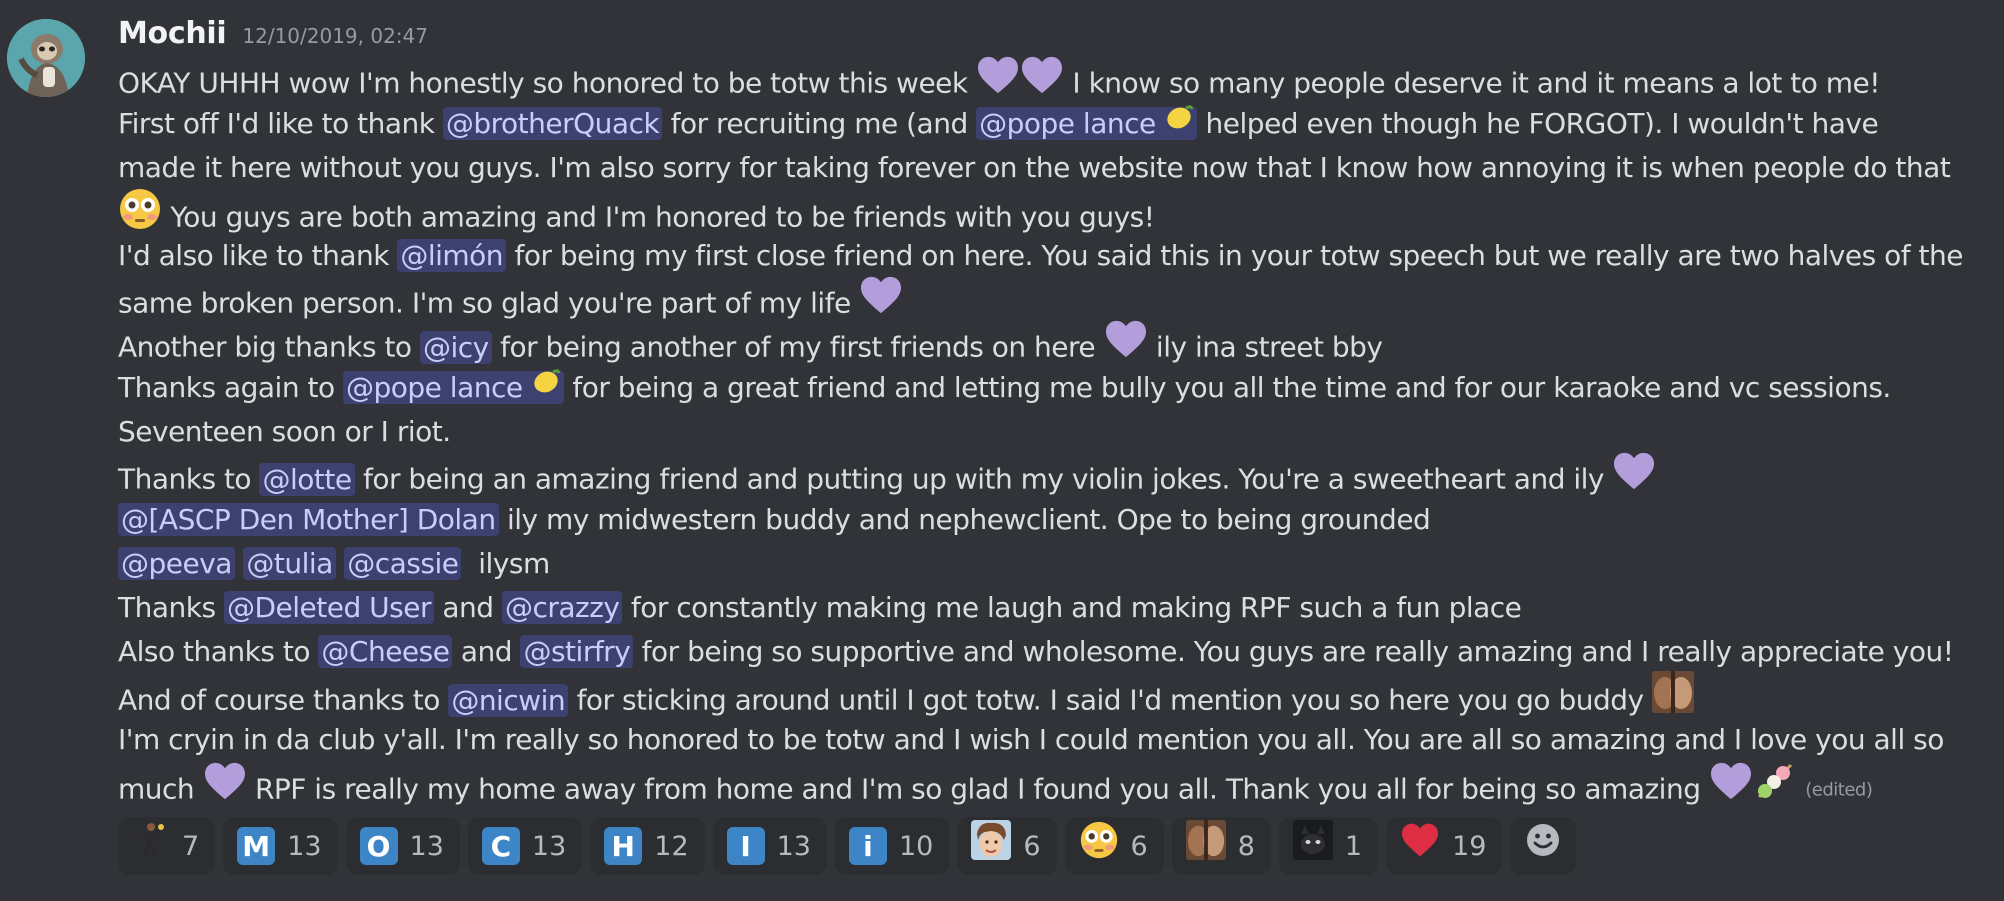 The width and height of the screenshot is (2004, 901). What do you see at coordinates (308, 519) in the screenshot?
I see `role-mention: @[ASCP Den Mother] Dolan` at bounding box center [308, 519].